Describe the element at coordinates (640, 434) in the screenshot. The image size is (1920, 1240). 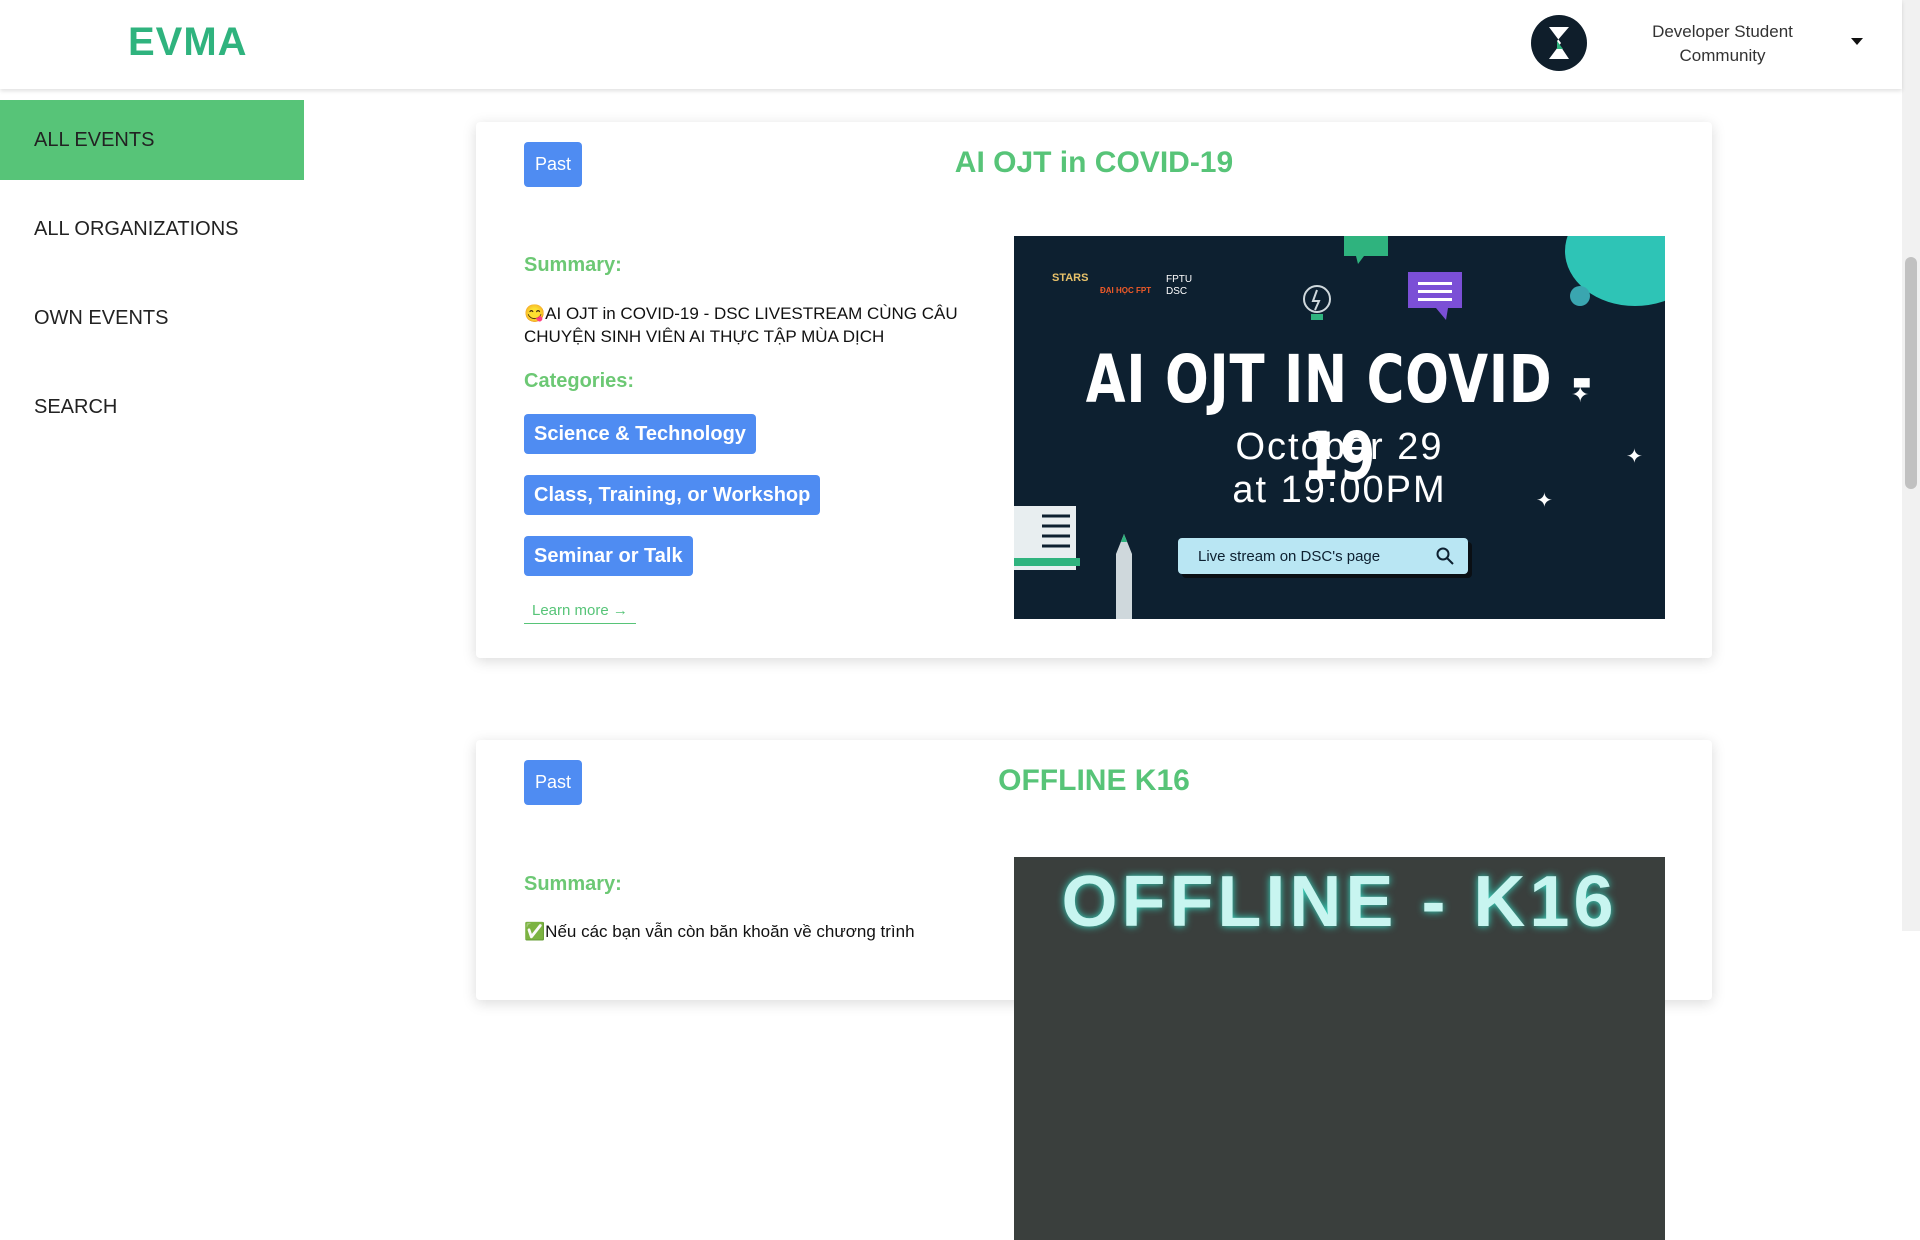
I see `category-tag: Science & Technology` at that location.